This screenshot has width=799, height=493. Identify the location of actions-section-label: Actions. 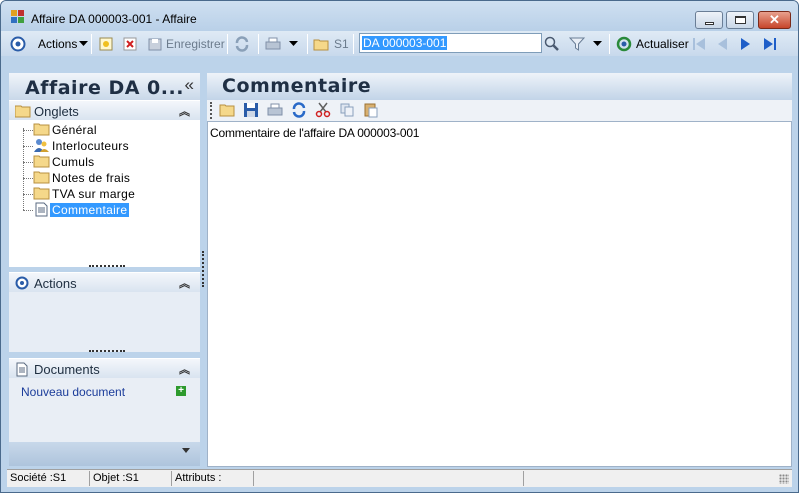
(55, 283).